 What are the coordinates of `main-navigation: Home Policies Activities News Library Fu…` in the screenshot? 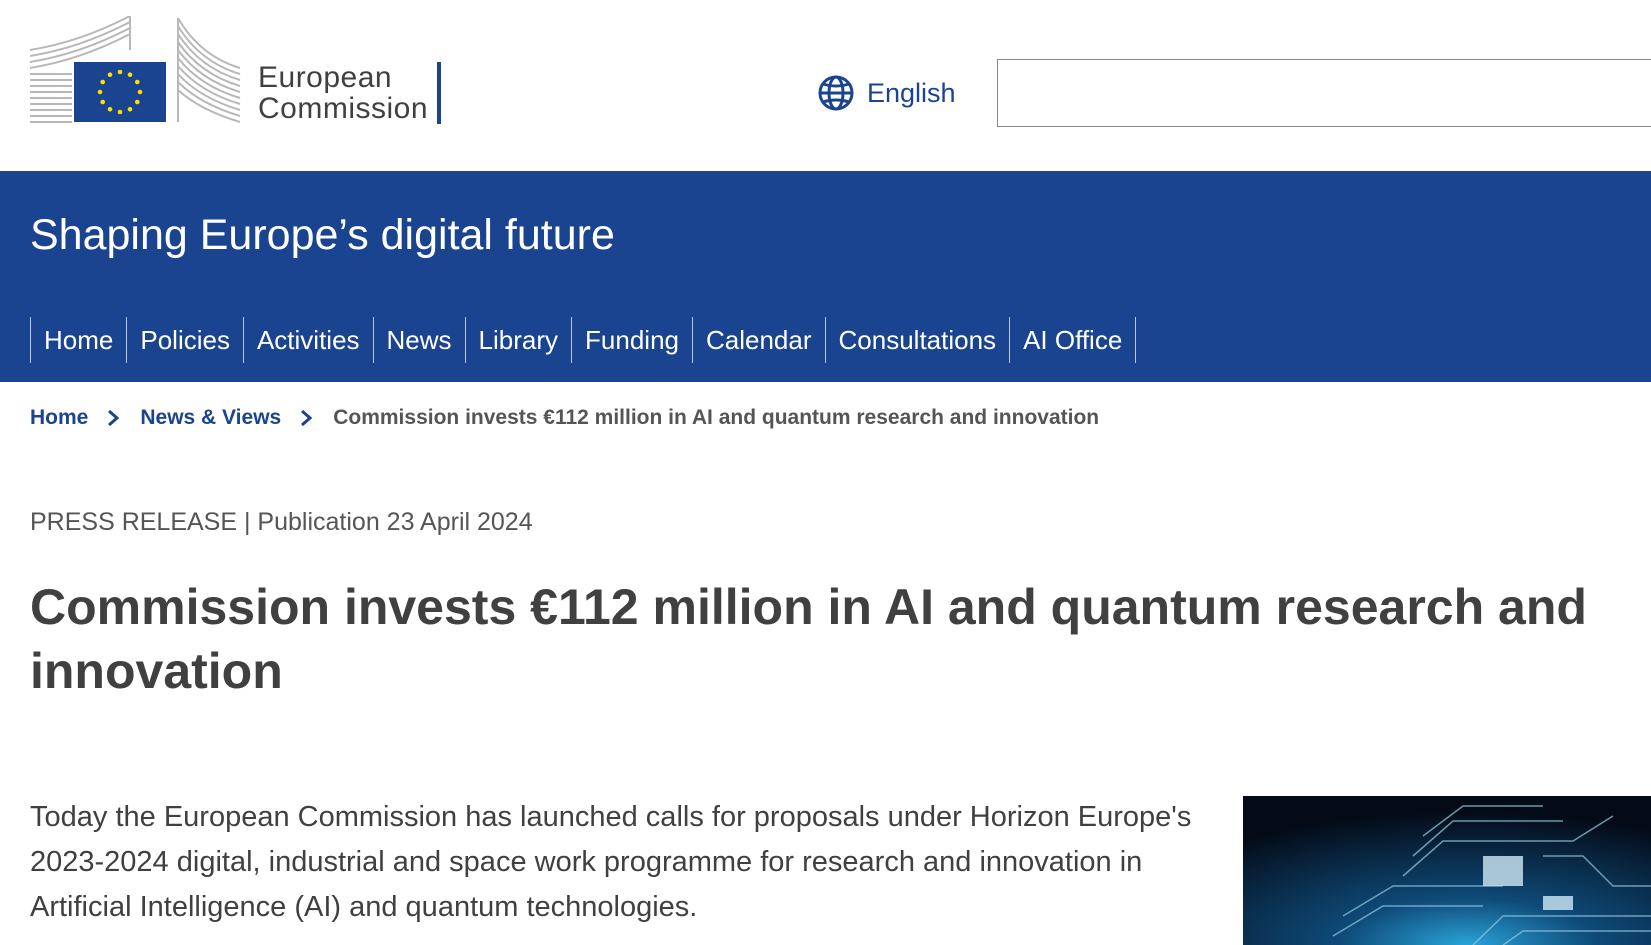 It's located at (583, 340).